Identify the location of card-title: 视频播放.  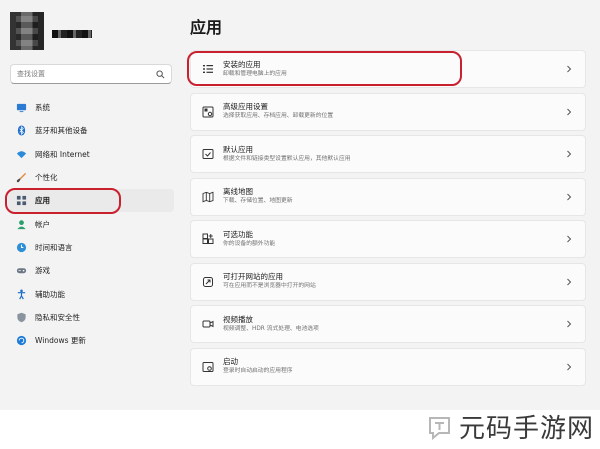
(238, 319).